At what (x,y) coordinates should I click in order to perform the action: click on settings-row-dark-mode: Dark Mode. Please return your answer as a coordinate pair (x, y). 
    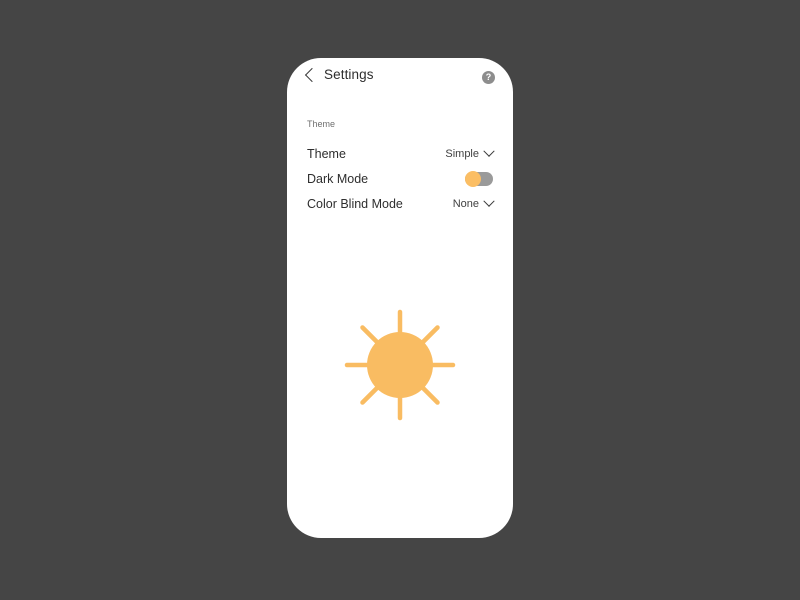
    Looking at the image, I should click on (400, 178).